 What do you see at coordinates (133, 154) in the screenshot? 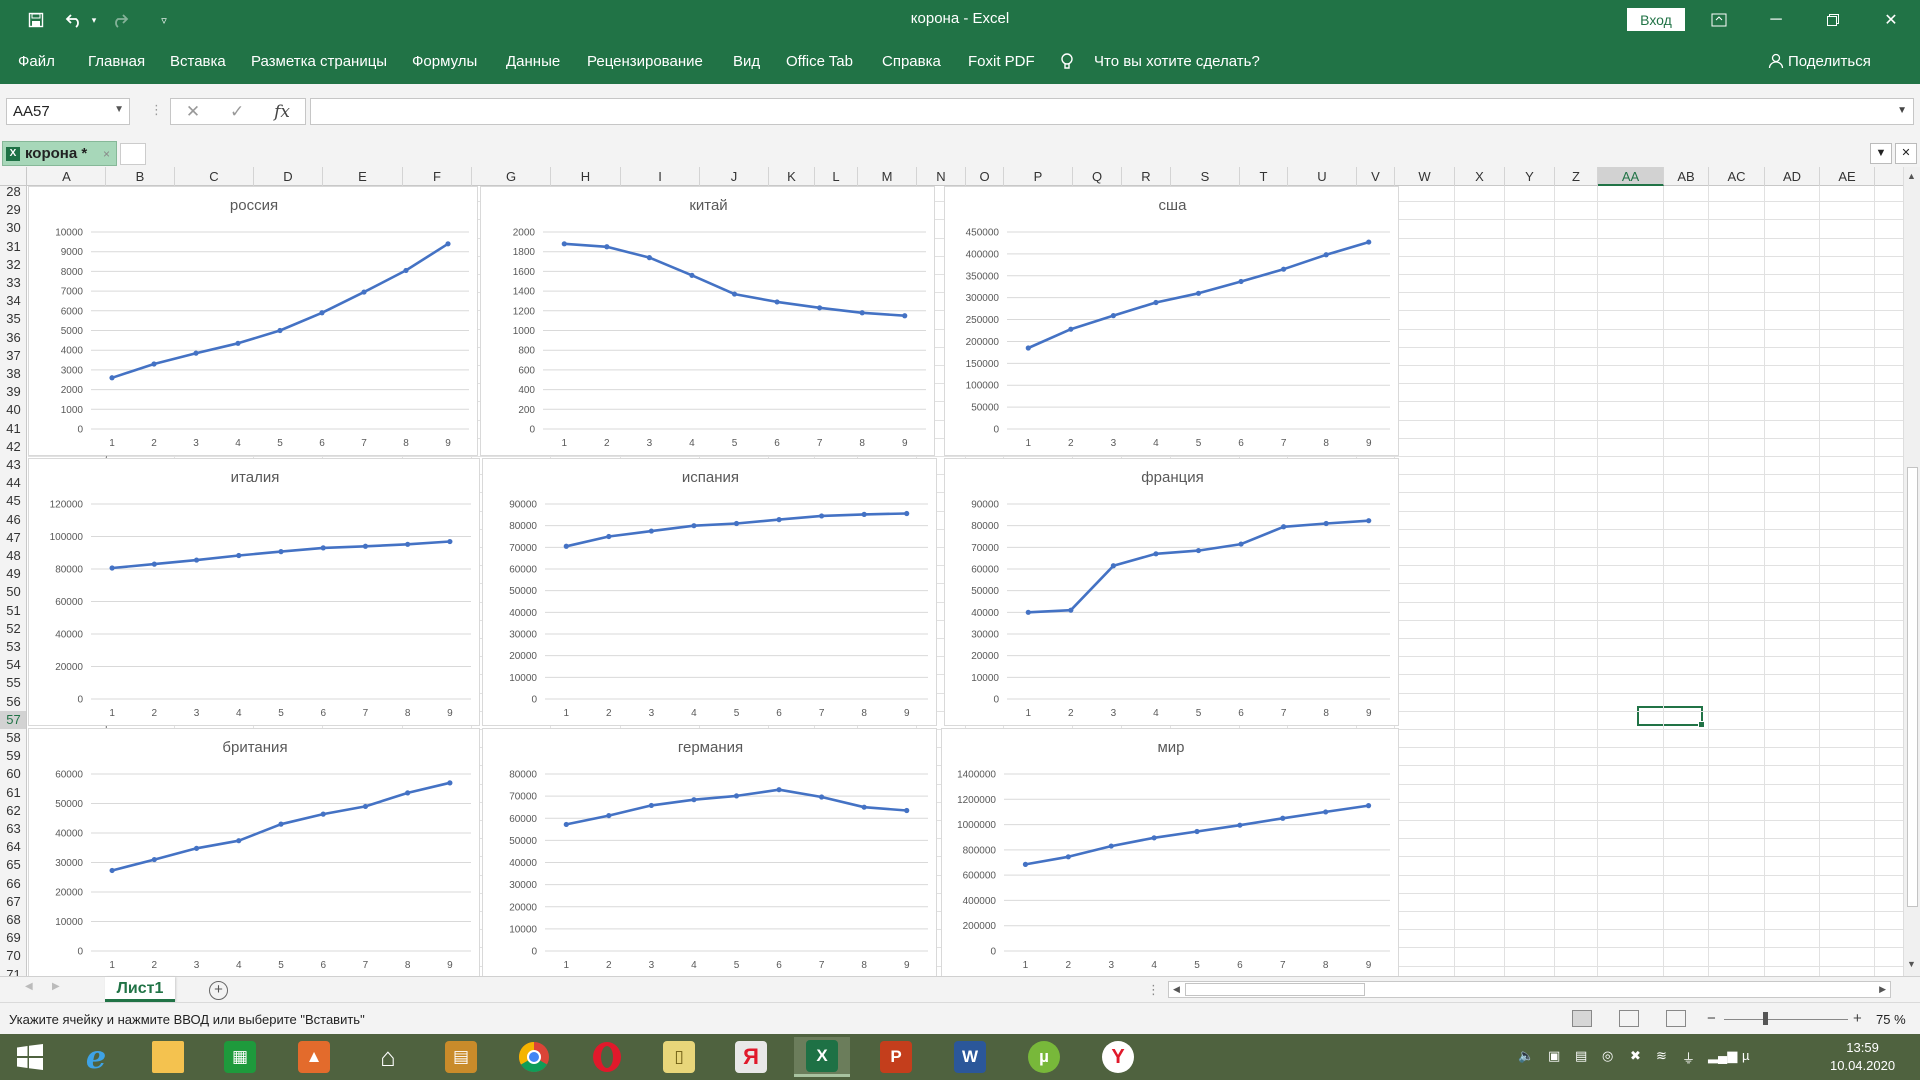
I see `new-doc-tab` at bounding box center [133, 154].